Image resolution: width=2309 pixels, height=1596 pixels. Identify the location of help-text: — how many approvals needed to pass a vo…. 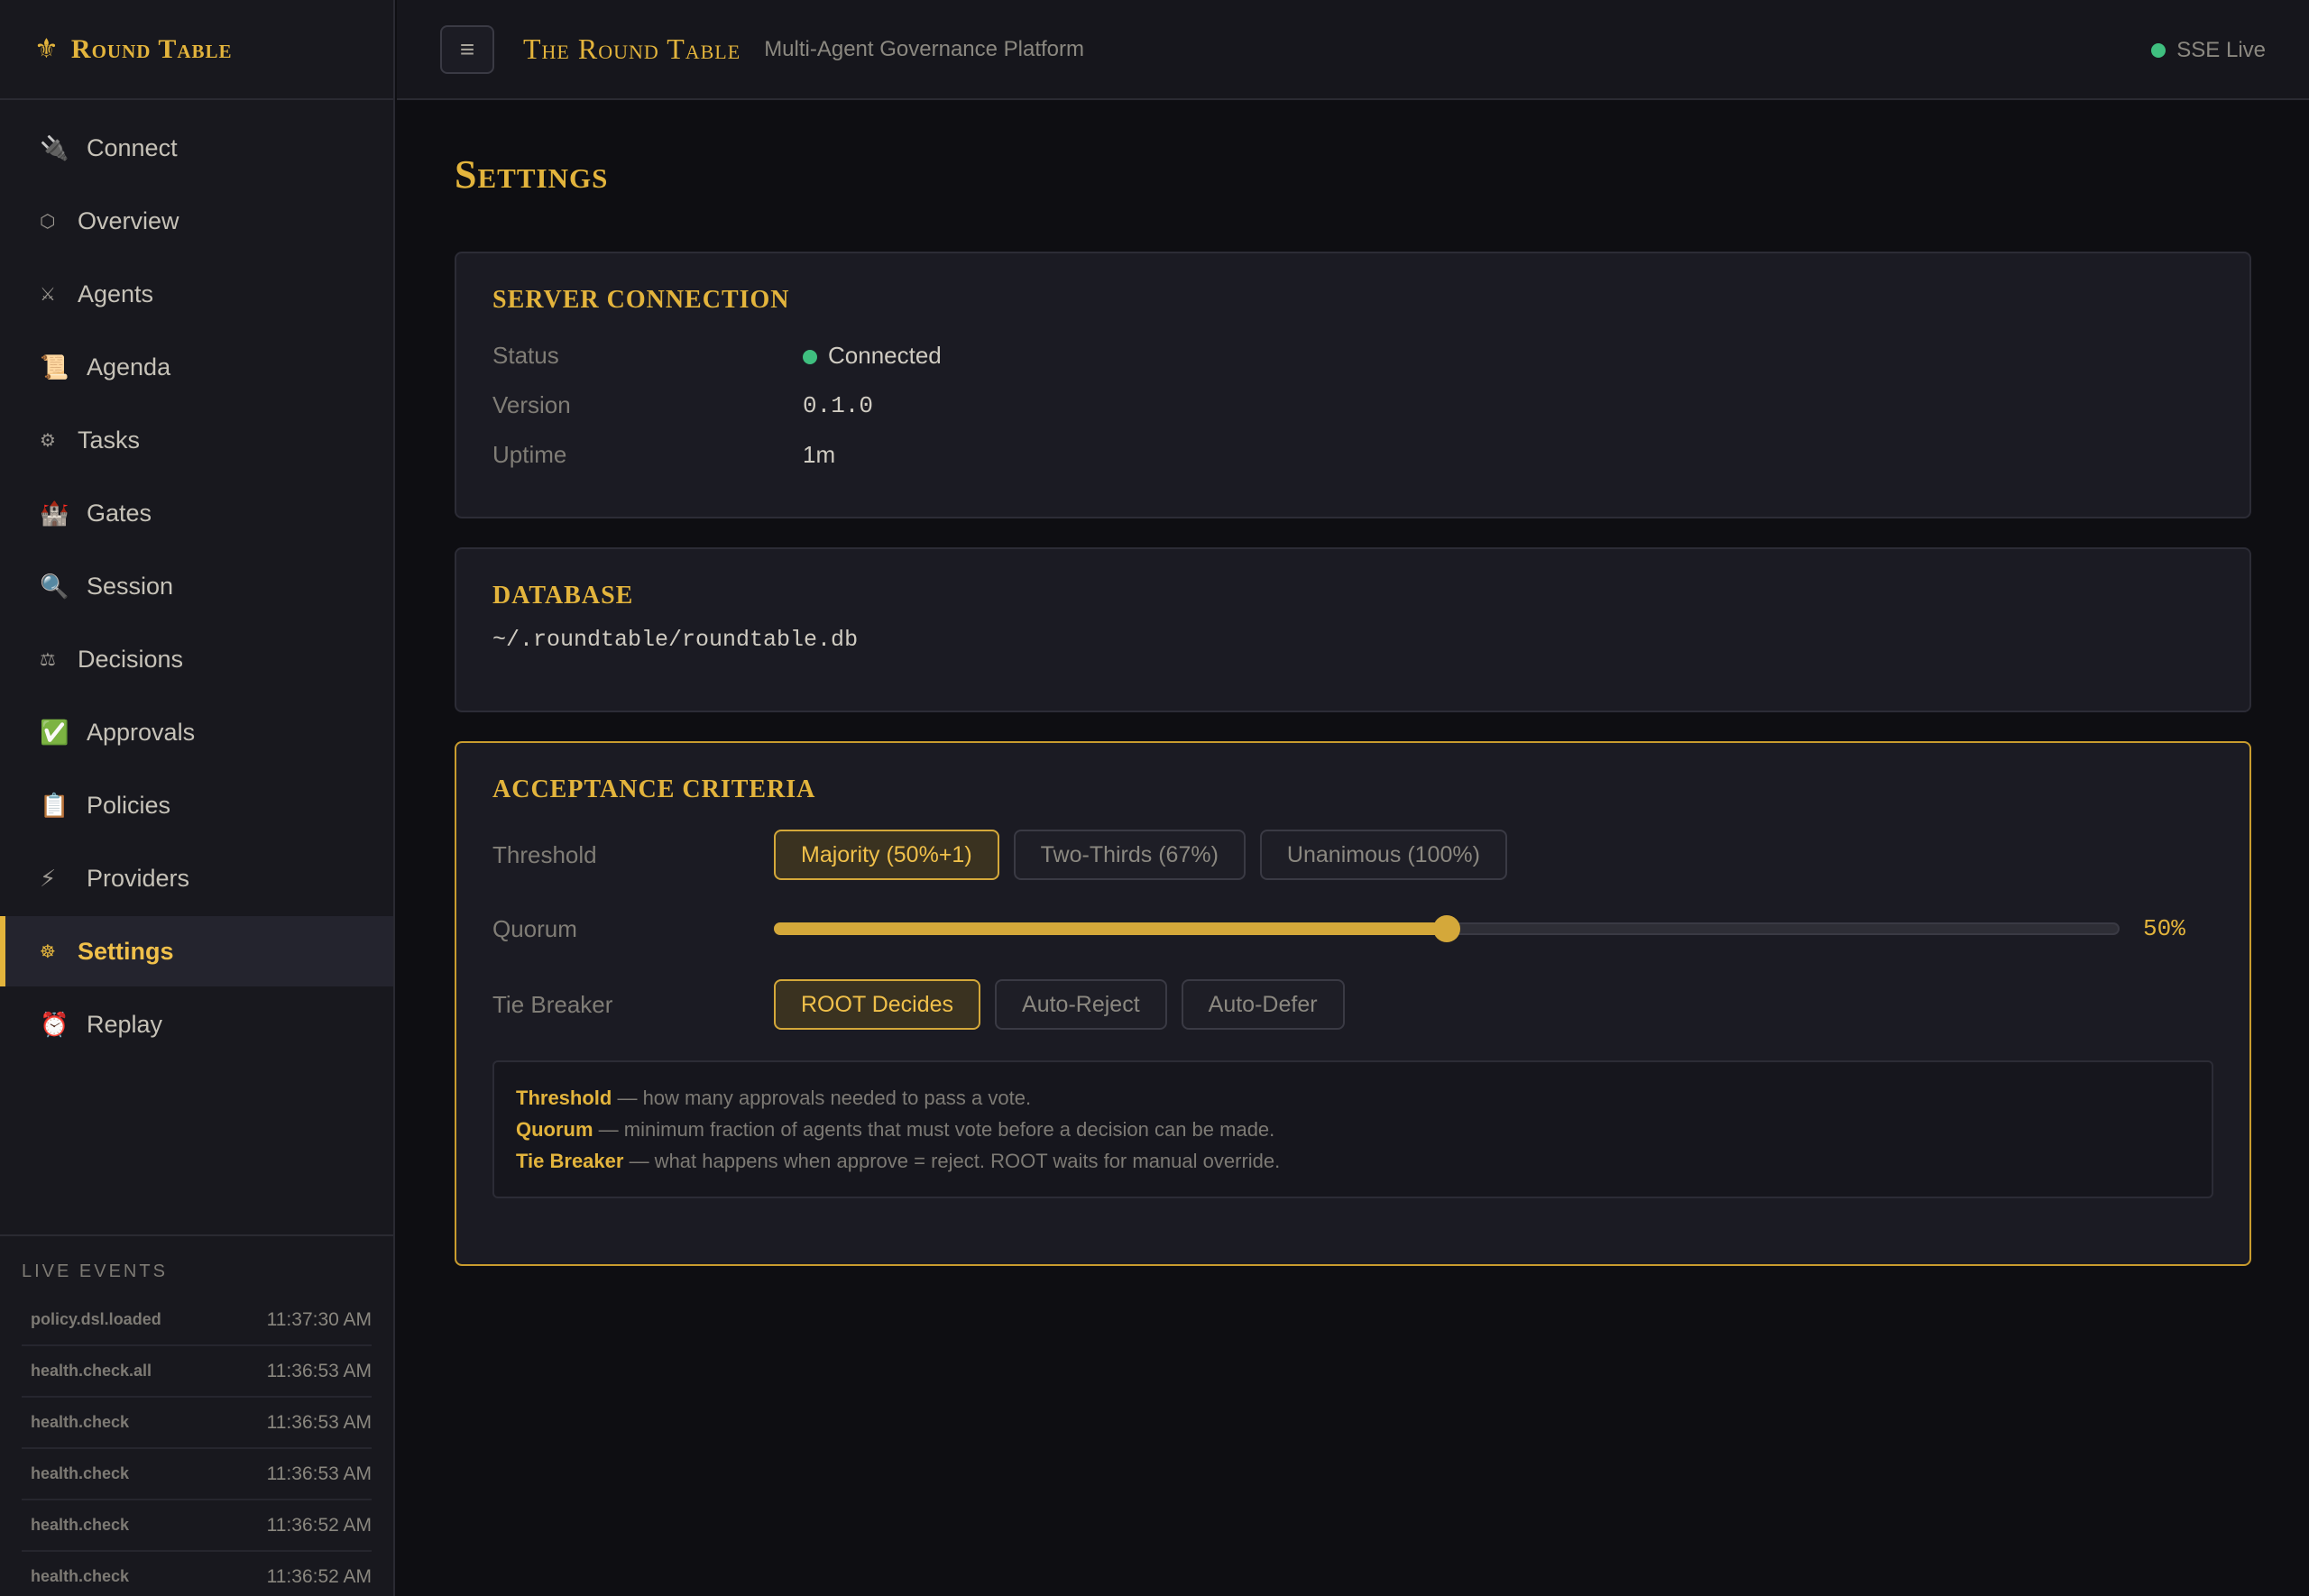
(822, 1098).